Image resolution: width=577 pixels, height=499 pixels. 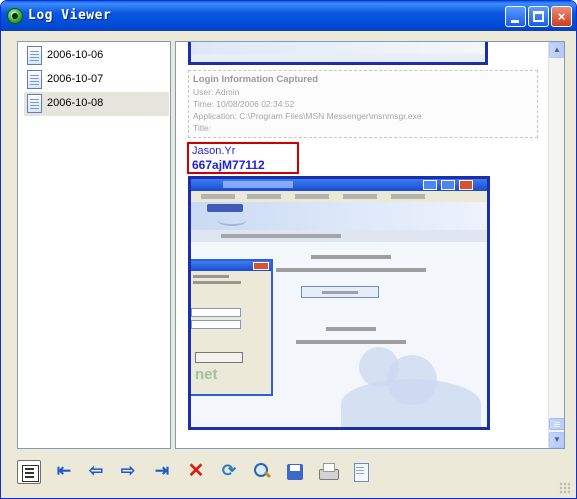 I want to click on date-item-2006-10-06: 2006-10-06, so click(x=96, y=56).